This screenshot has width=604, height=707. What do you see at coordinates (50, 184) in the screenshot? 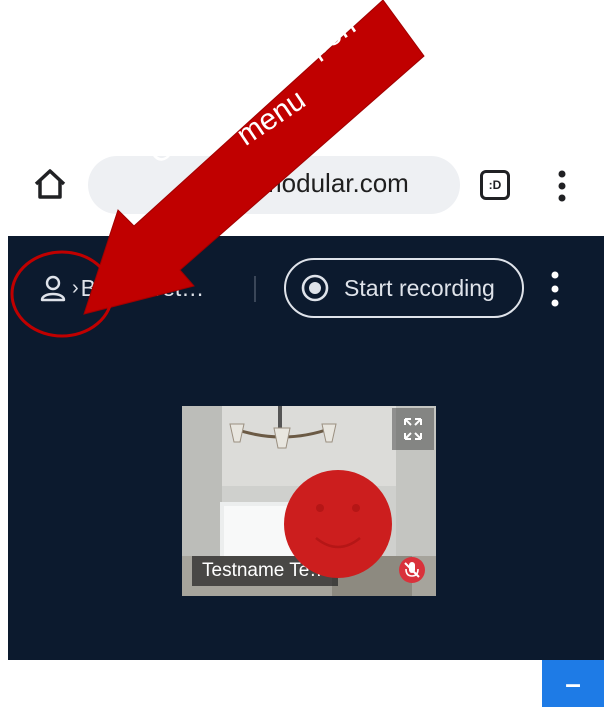
I see `home-icon` at bounding box center [50, 184].